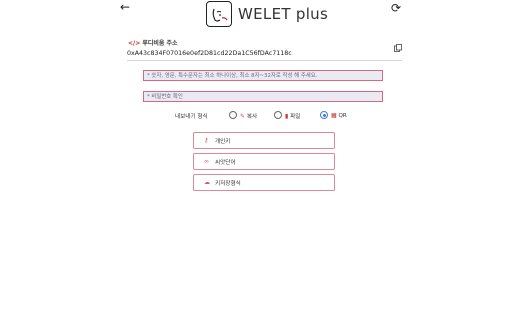  Describe the element at coordinates (219, 14) in the screenshot. I see `logo-face-icon` at that location.